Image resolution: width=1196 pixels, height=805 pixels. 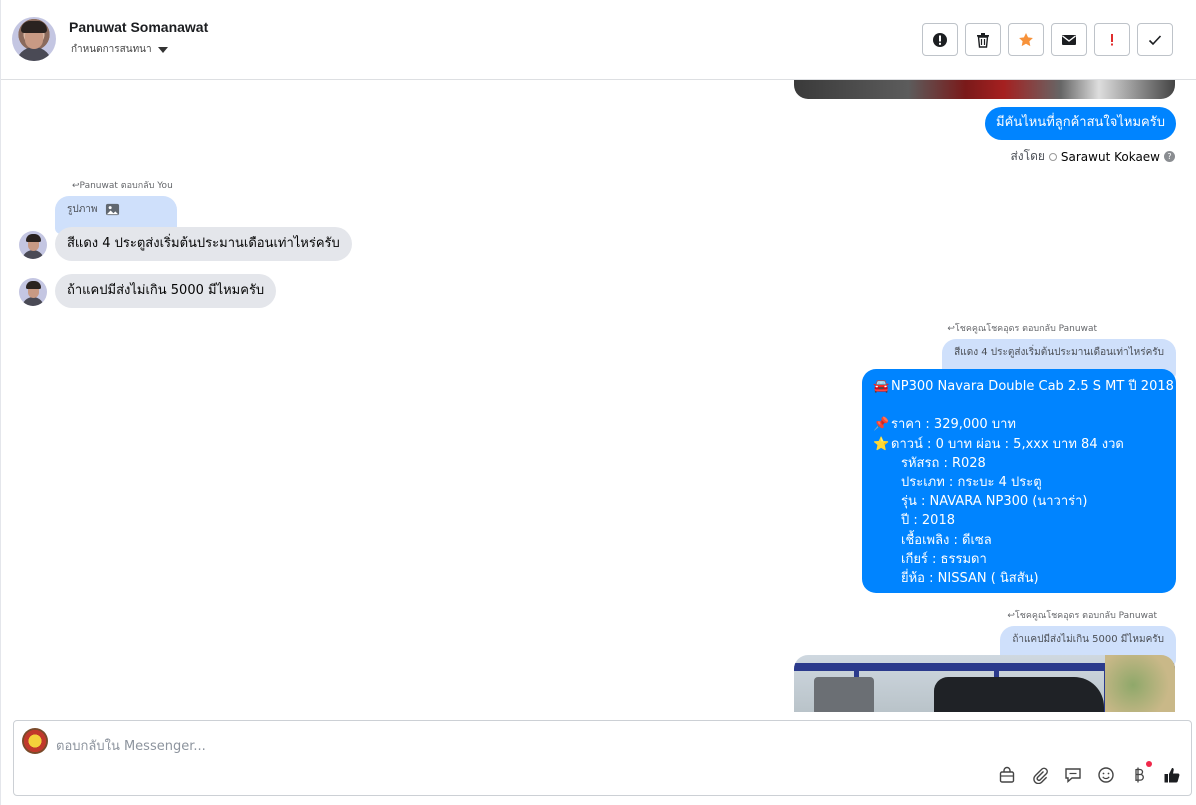 I want to click on check-icon, so click(x=1155, y=39).